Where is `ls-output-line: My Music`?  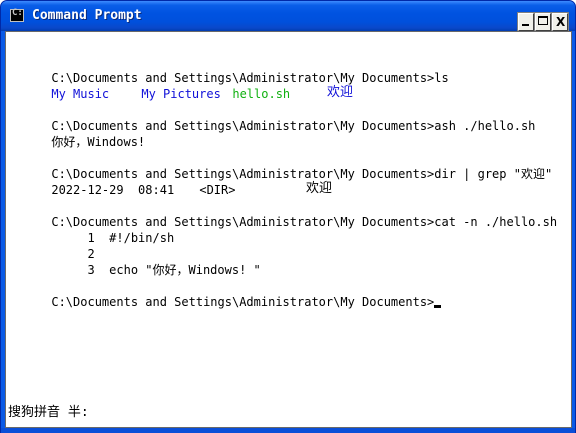 ls-output-line: My Music is located at coordinates (58, 85).